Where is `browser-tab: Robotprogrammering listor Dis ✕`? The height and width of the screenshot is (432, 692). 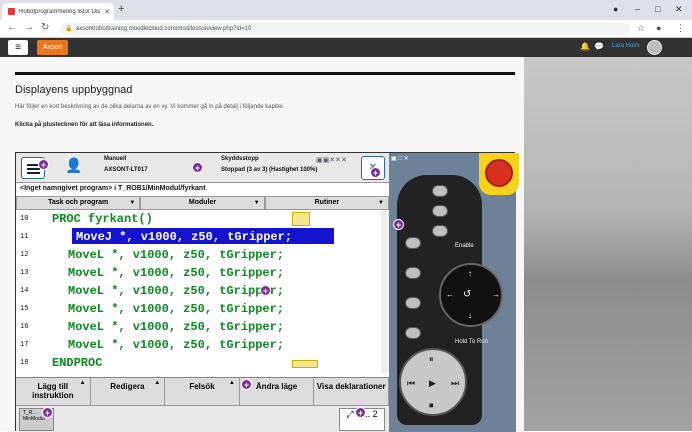
browser-tab: Robotprogrammering listor Dis ✕ is located at coordinates (58, 11).